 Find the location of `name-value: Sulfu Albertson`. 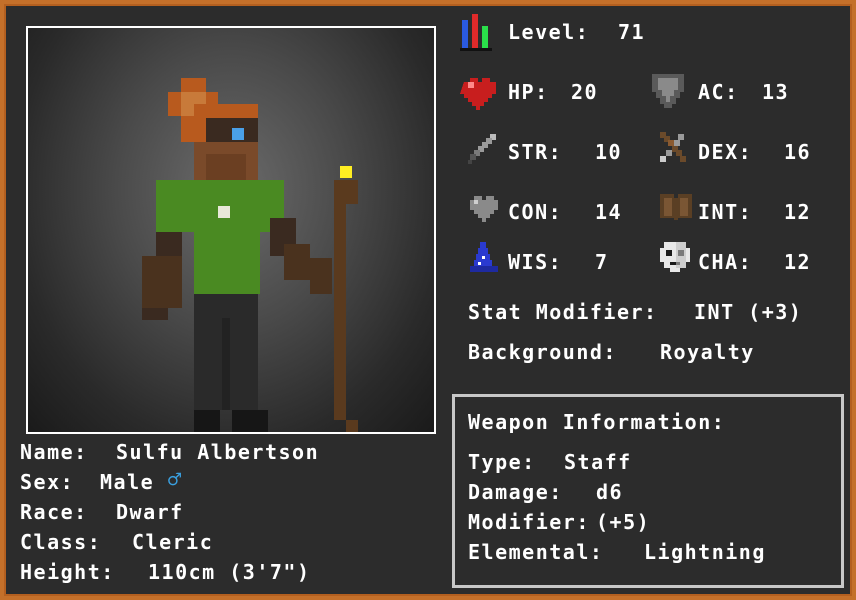

name-value: Sulfu Albertson is located at coordinates (218, 452).